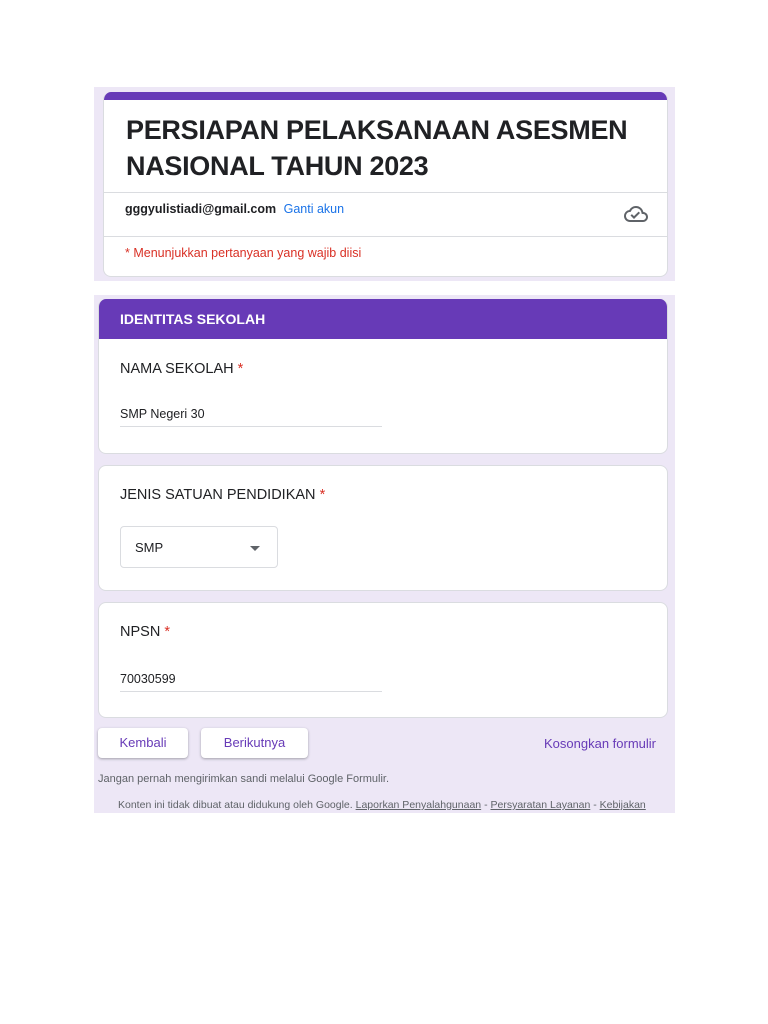 This screenshot has height=1024, width=768. Describe the element at coordinates (600, 743) in the screenshot. I see `clear-form-button: Kosongkan formulir` at that location.